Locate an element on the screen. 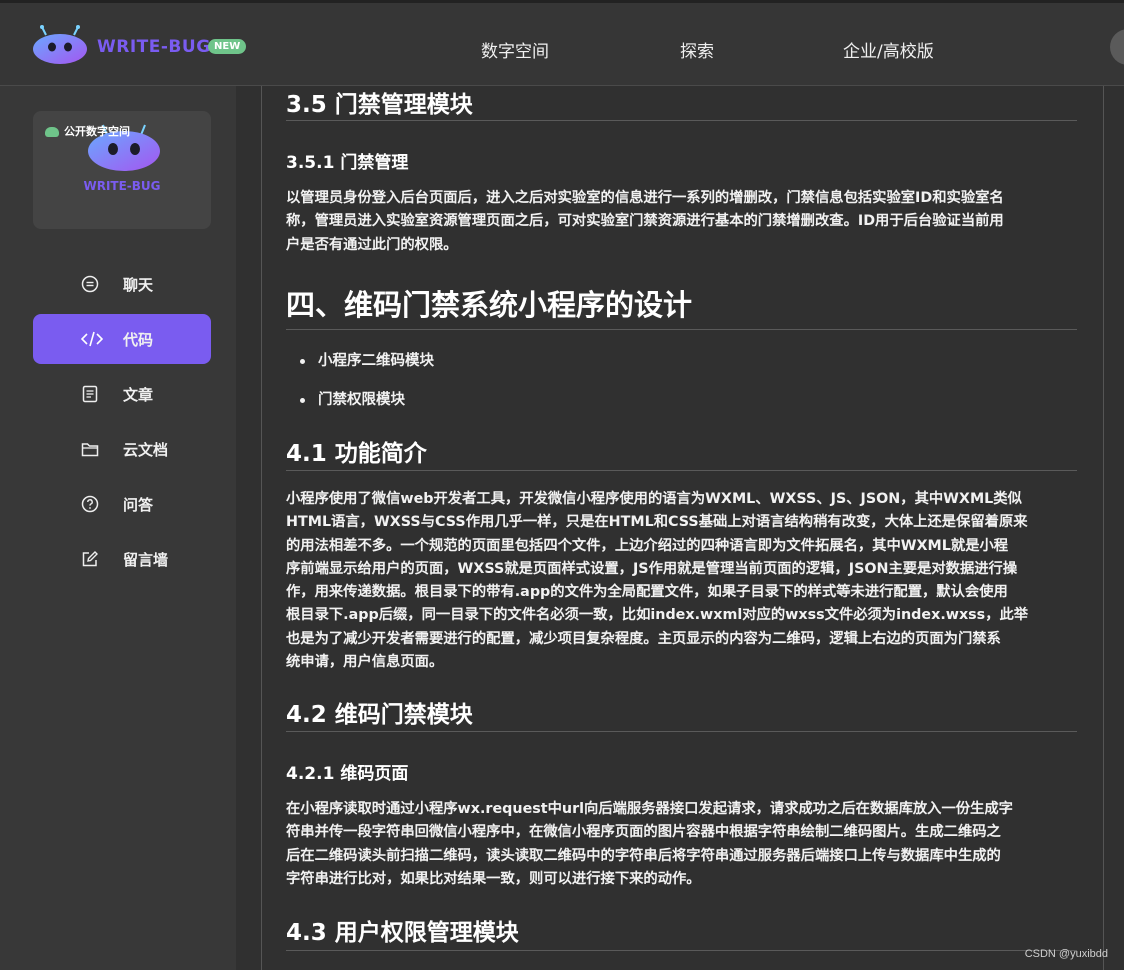 The image size is (1124, 970). heading-4-2: 4.2 维码门禁模块 is located at coordinates (379, 715).